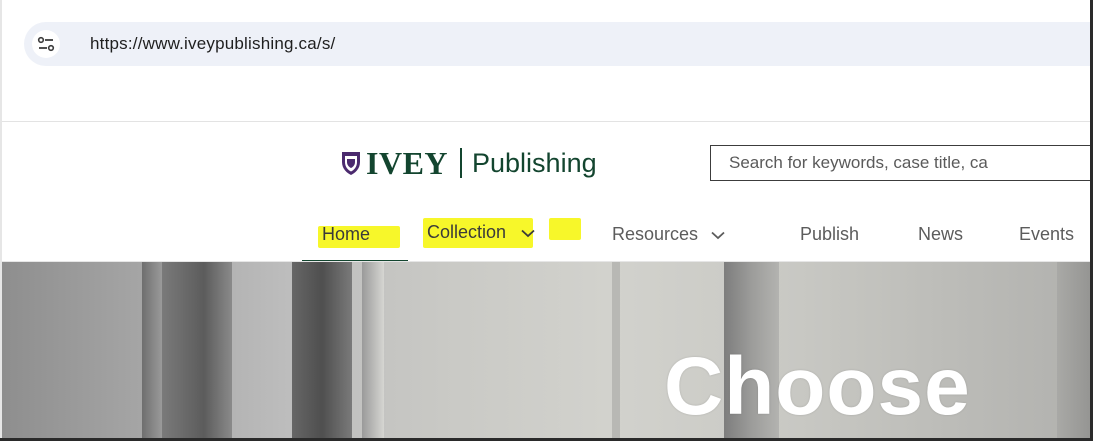 The width and height of the screenshot is (1093, 441). Describe the element at coordinates (830, 234) in the screenshot. I see `nav-item-label: Publish` at that location.